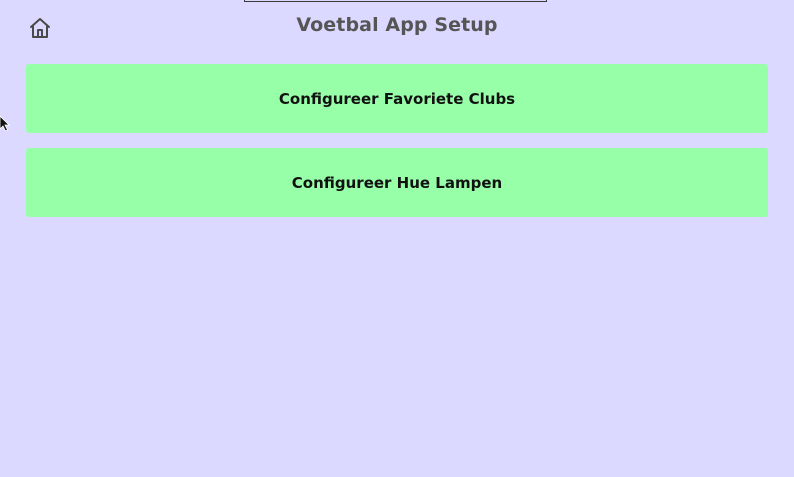  I want to click on page-title: Voetbal App Setup, so click(397, 25).